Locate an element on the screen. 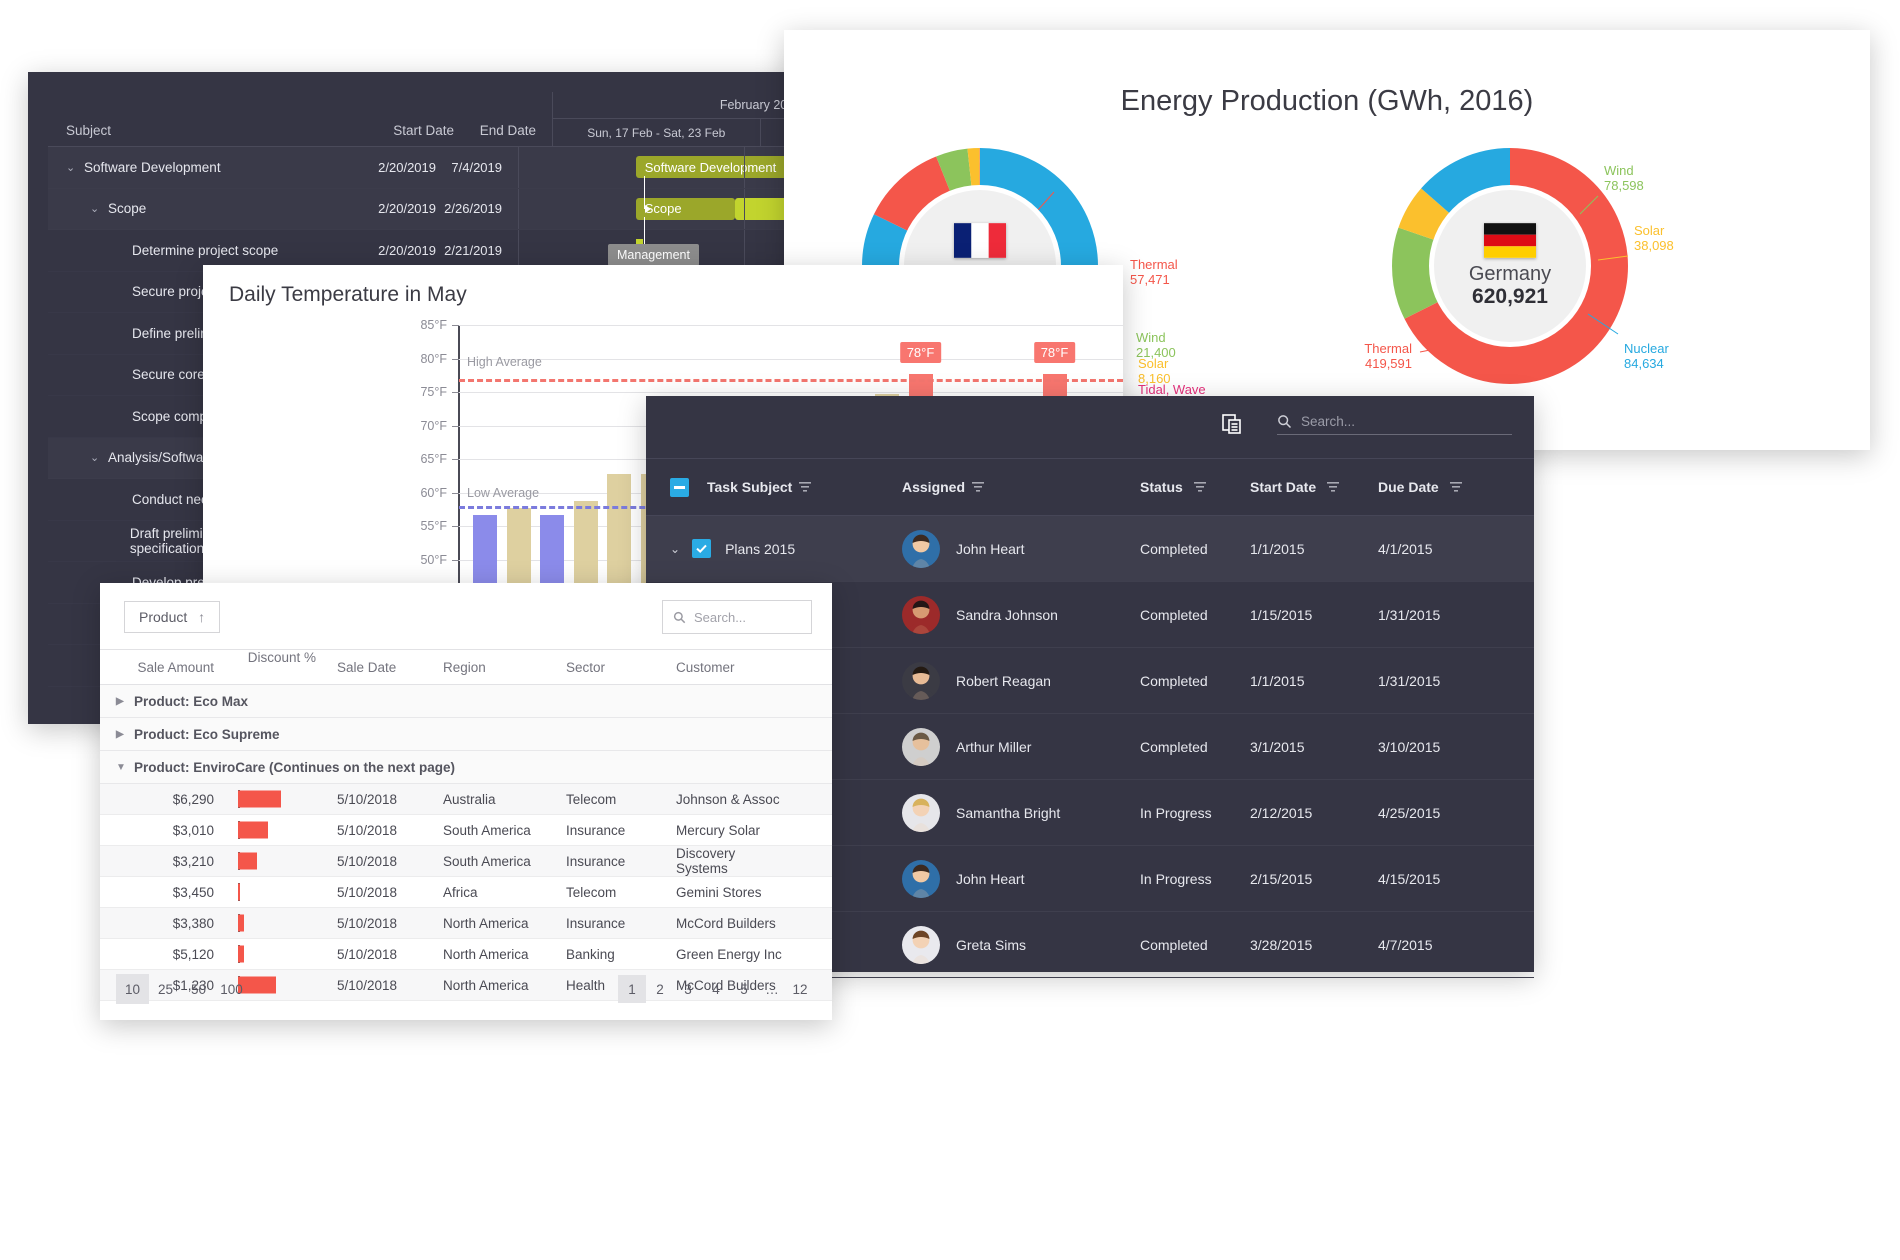 Image resolution: width=1900 pixels, height=1260 pixels. page-size-option: 25 is located at coordinates (165, 989).